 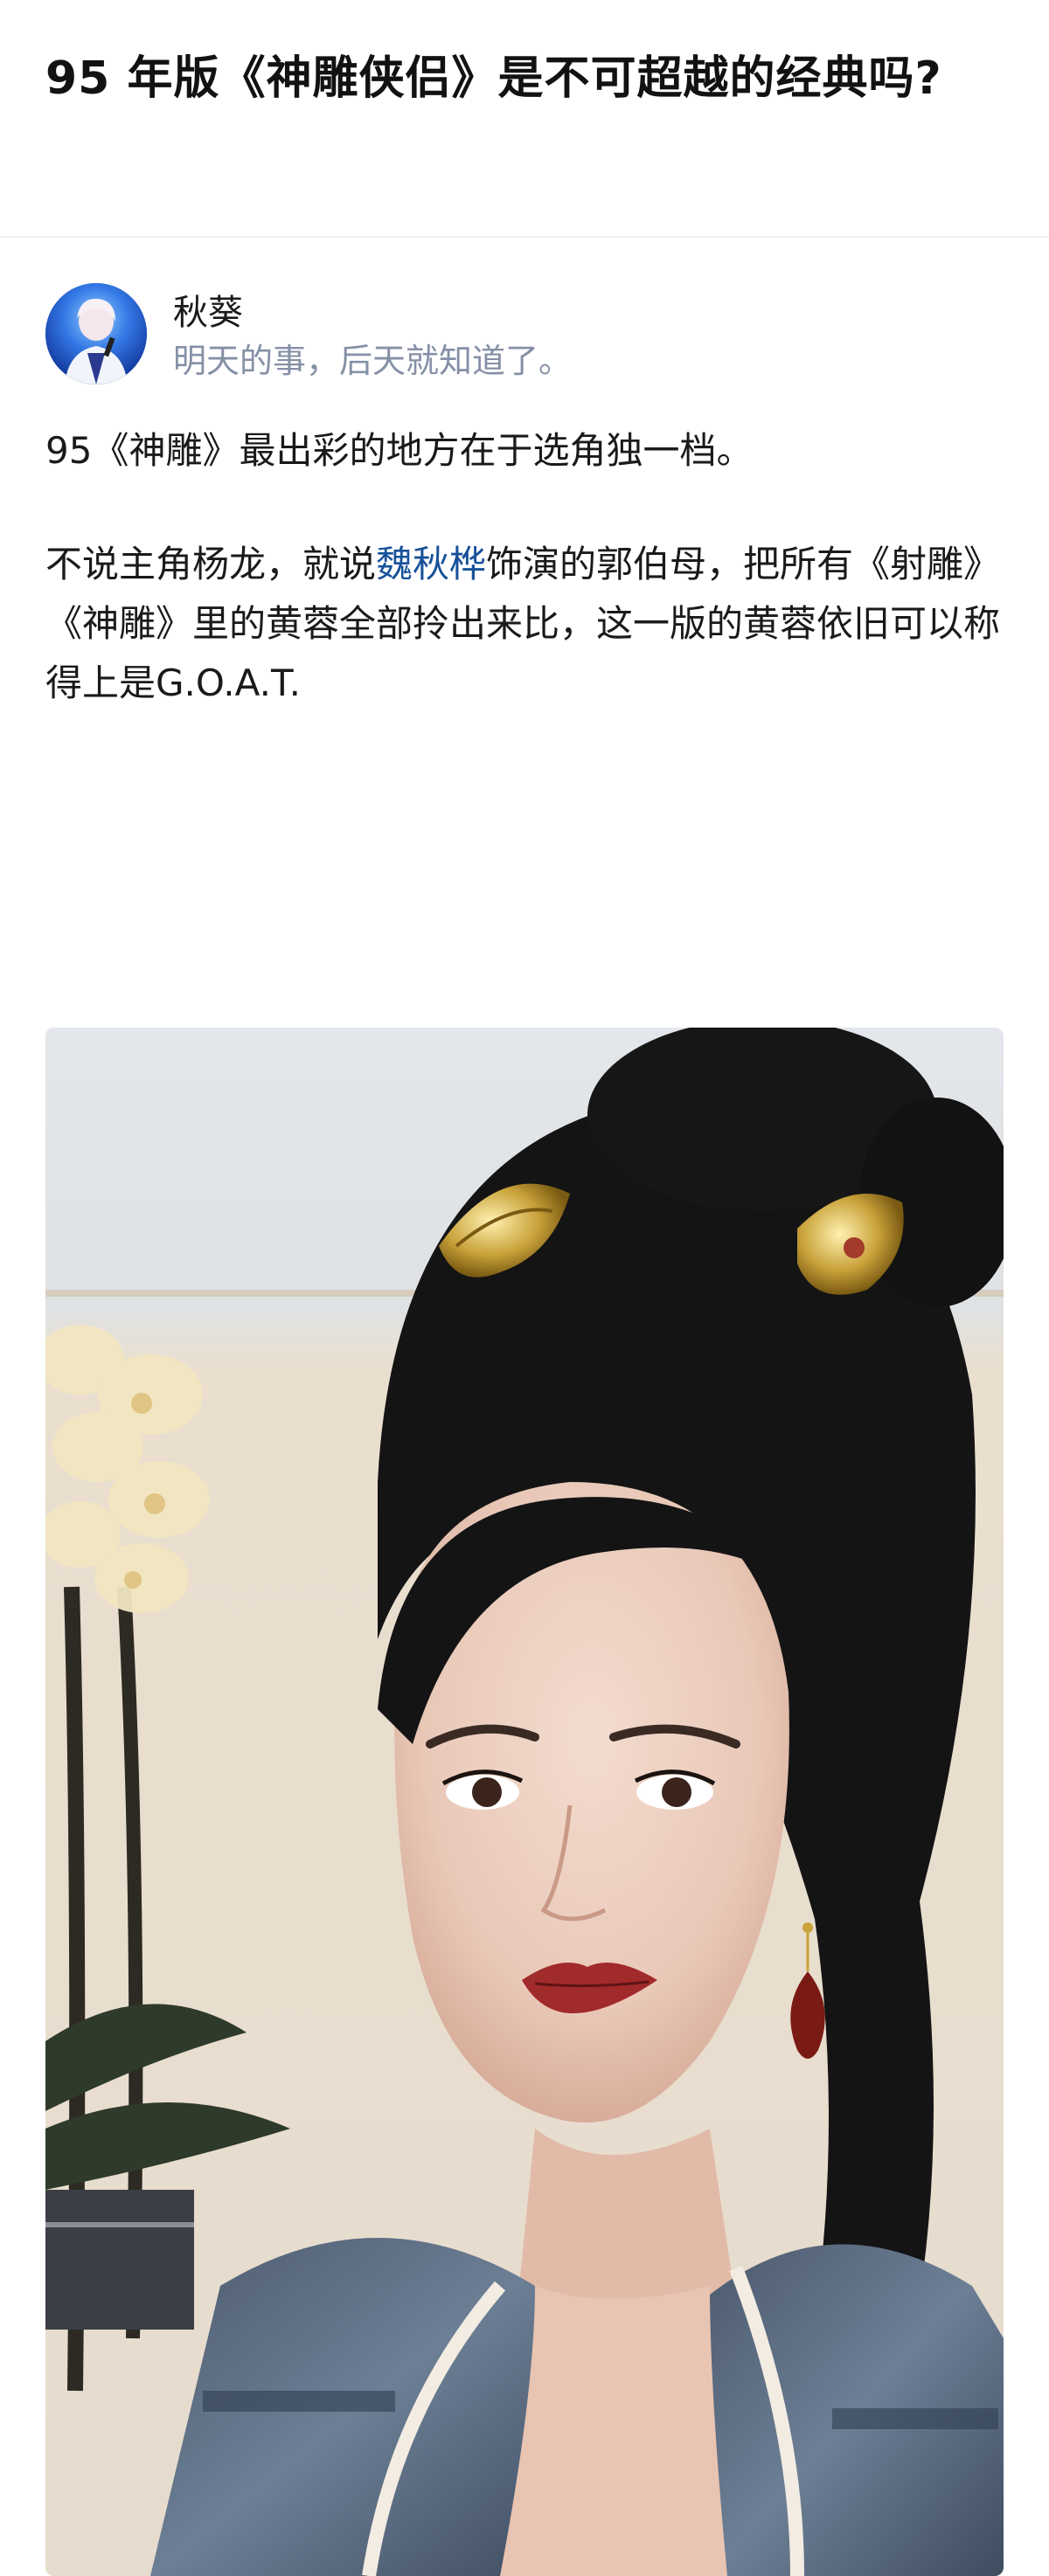 I want to click on person-link: 魏秋桦, so click(x=431, y=564).